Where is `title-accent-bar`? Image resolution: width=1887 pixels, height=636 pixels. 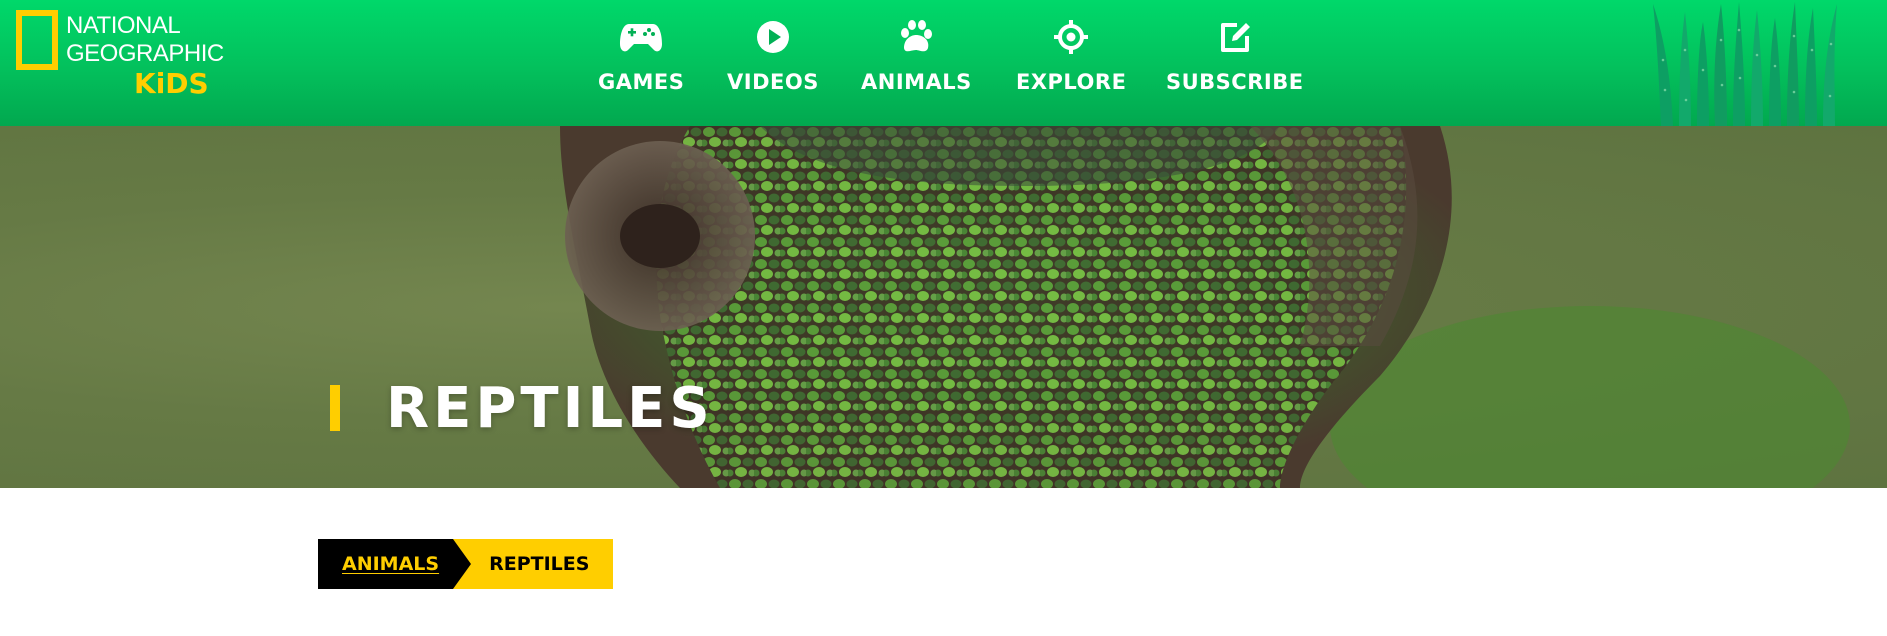 title-accent-bar is located at coordinates (335, 408).